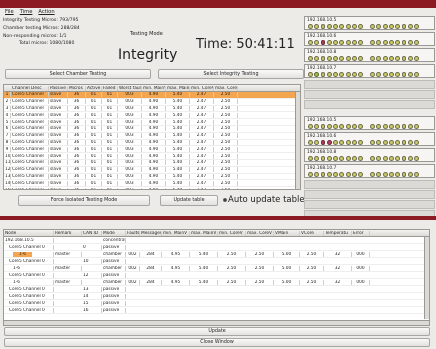 The height and width of the screenshot is (349, 436). What do you see at coordinates (216, 296) in the screenshot?
I see `tree-row: Core5 Channel 0 14 passive` at bounding box center [216, 296].